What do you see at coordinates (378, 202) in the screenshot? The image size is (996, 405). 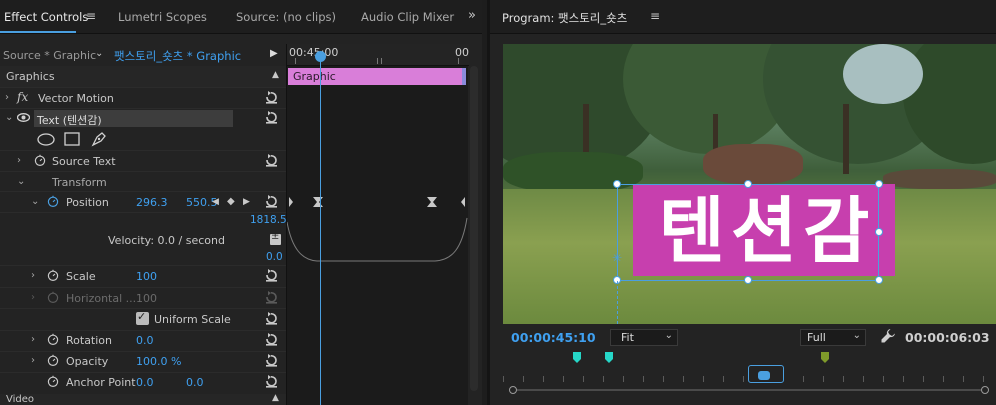 I see `position-keyframes` at bounding box center [378, 202].